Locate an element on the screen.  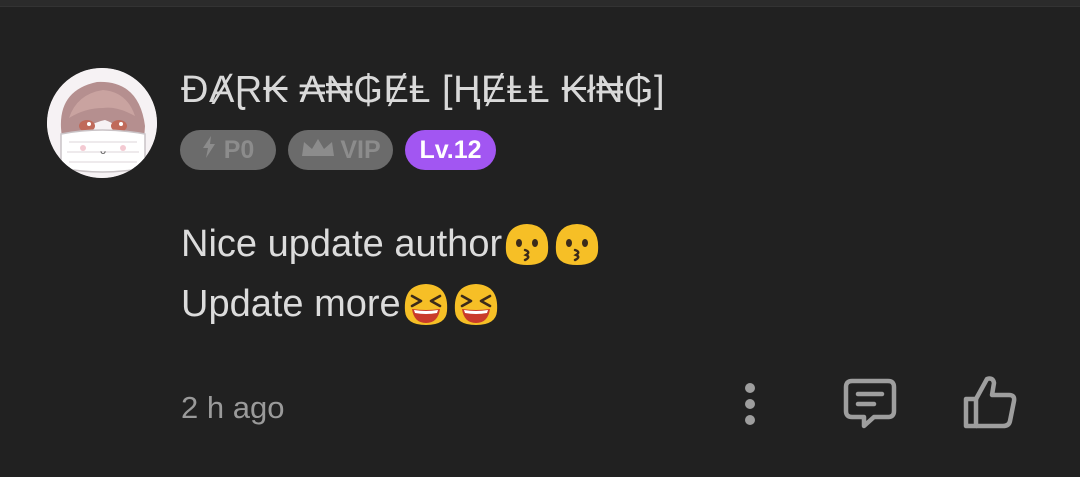
reply-button is located at coordinates (870, 405).